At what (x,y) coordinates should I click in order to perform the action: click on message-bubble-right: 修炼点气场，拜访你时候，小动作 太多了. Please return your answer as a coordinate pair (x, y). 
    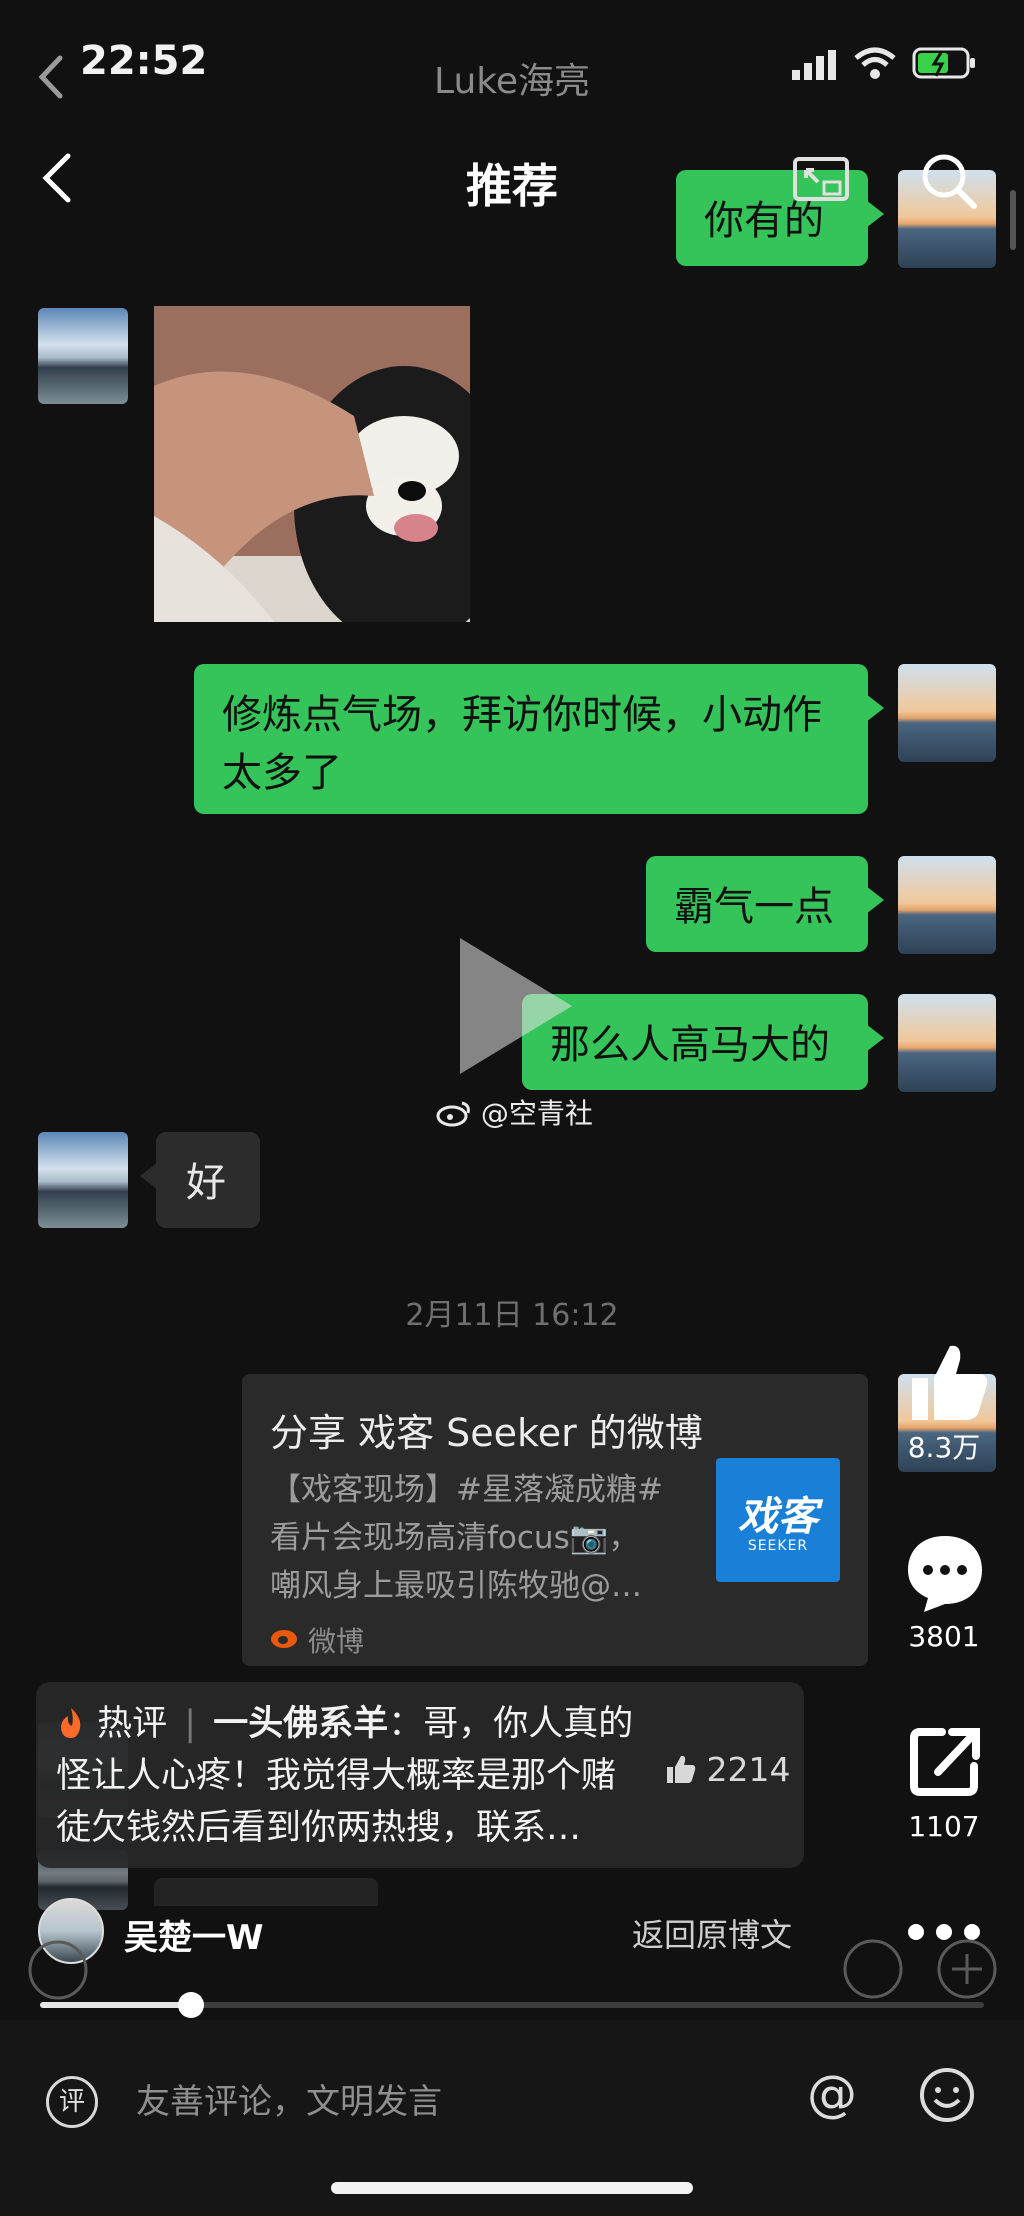
    Looking at the image, I should click on (539, 739).